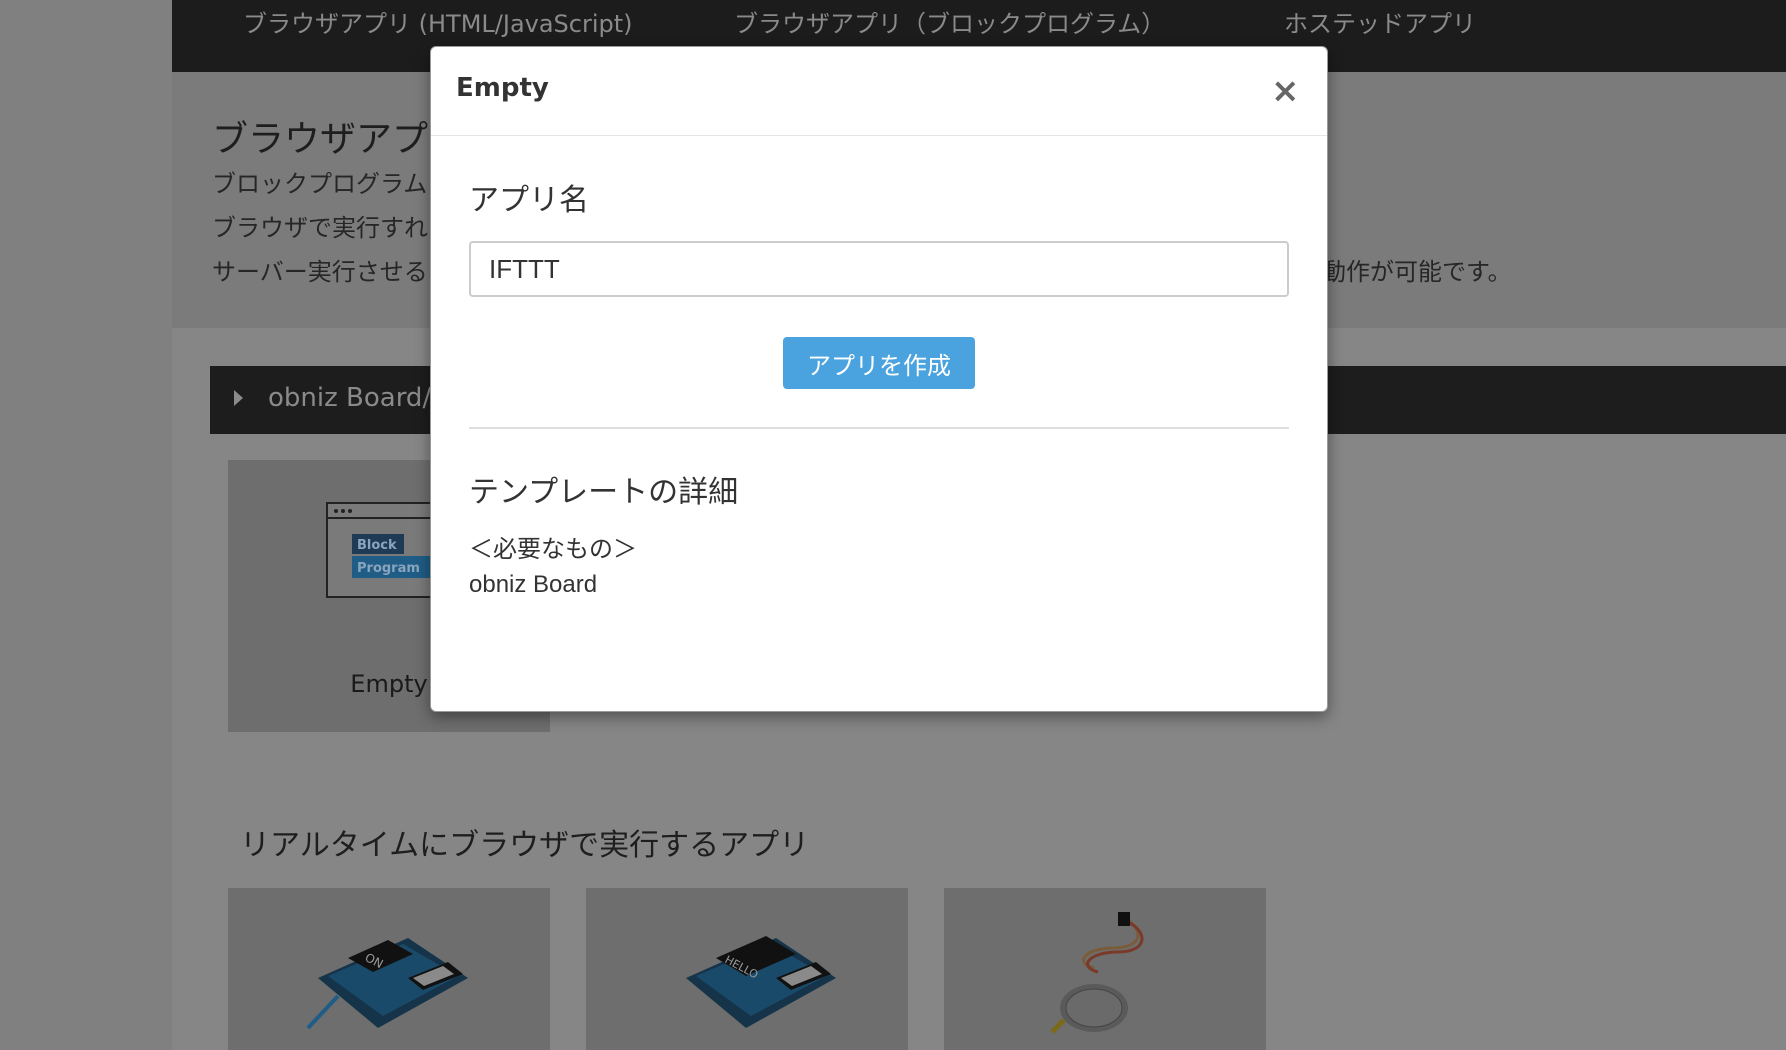  Describe the element at coordinates (525, 845) in the screenshot. I see `section-title-realtime: リアルタイムにブラウザで実行するアプリ` at that location.